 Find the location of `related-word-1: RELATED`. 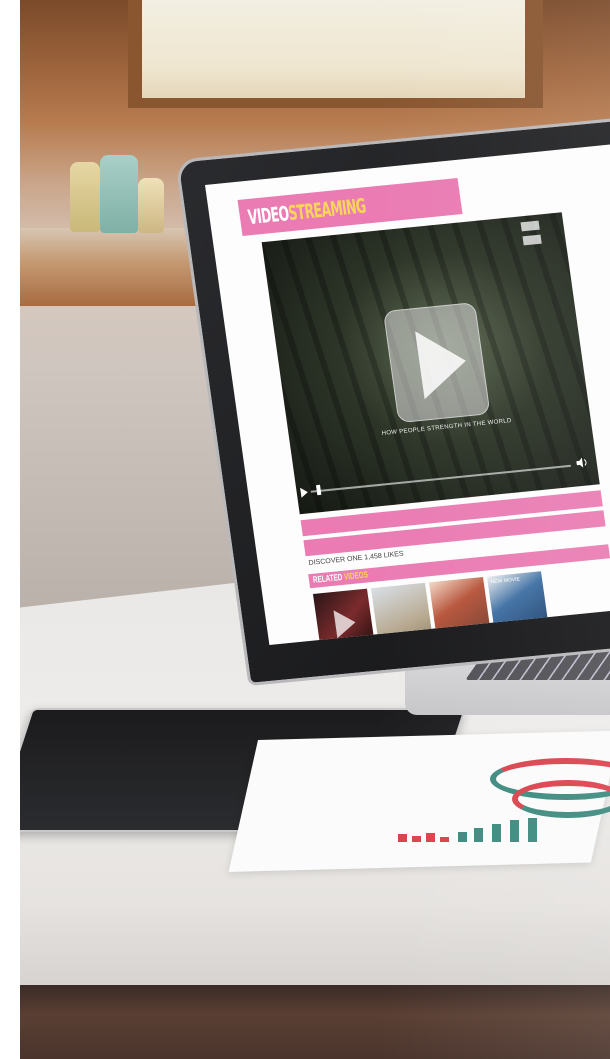

related-word-1: RELATED is located at coordinates (327, 578).